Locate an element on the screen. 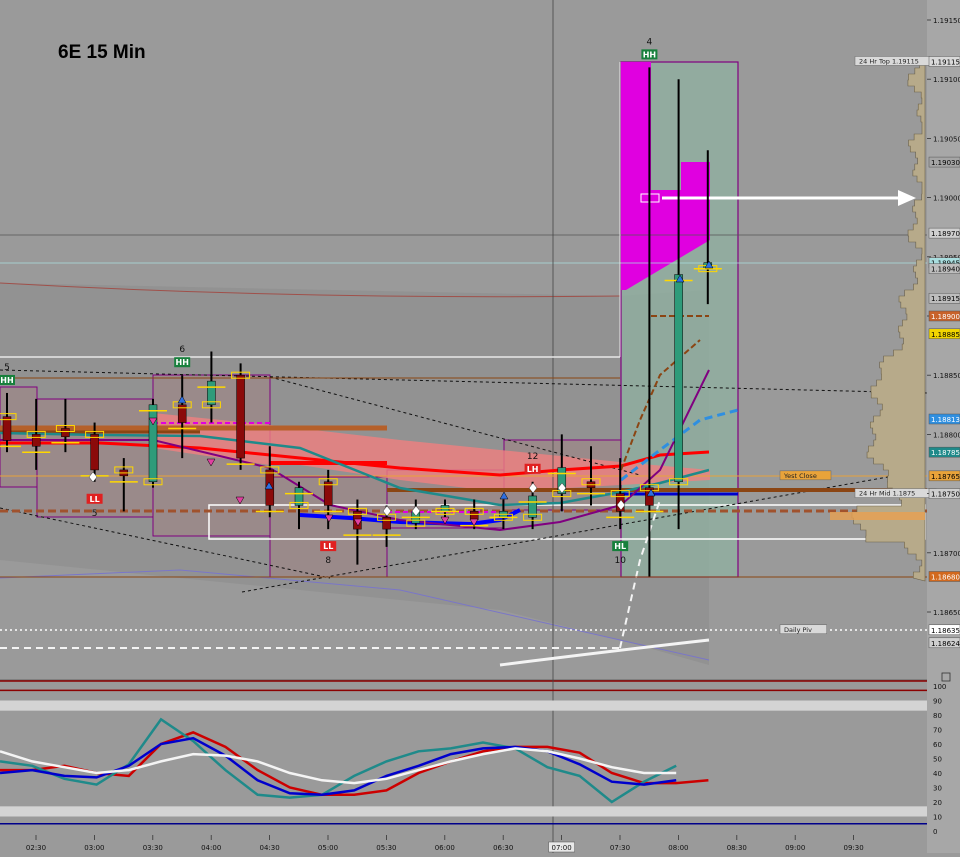 This screenshot has height=857, width=960. osc-tick-7: 30 is located at coordinates (937, 789).